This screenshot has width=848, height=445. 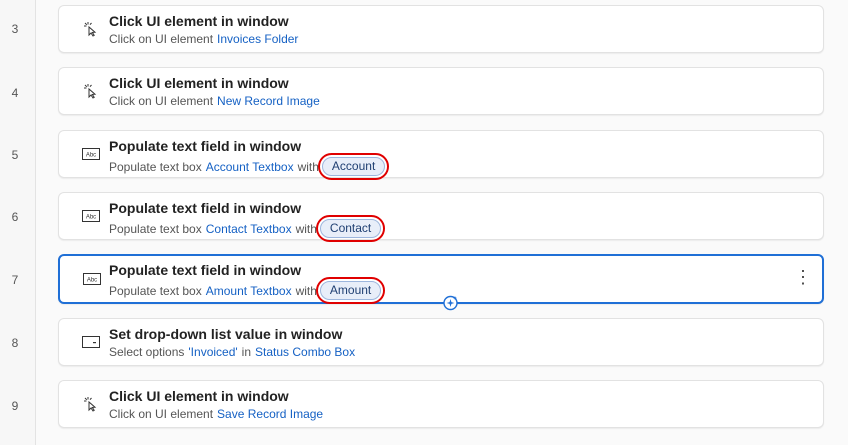 What do you see at coordinates (226, 334) in the screenshot?
I see `action-title: Set drop-down list value in window` at bounding box center [226, 334].